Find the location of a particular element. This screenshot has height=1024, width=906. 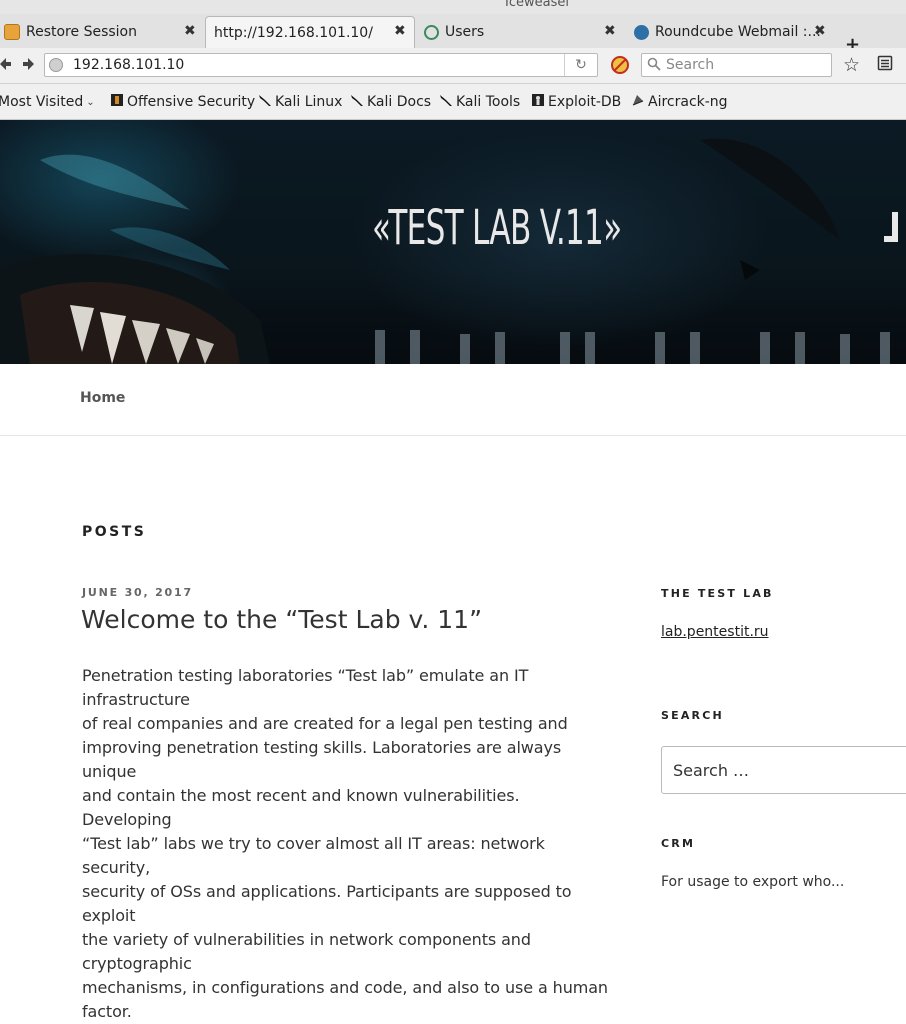

widget-title-search: SEARCH is located at coordinates (692, 715).